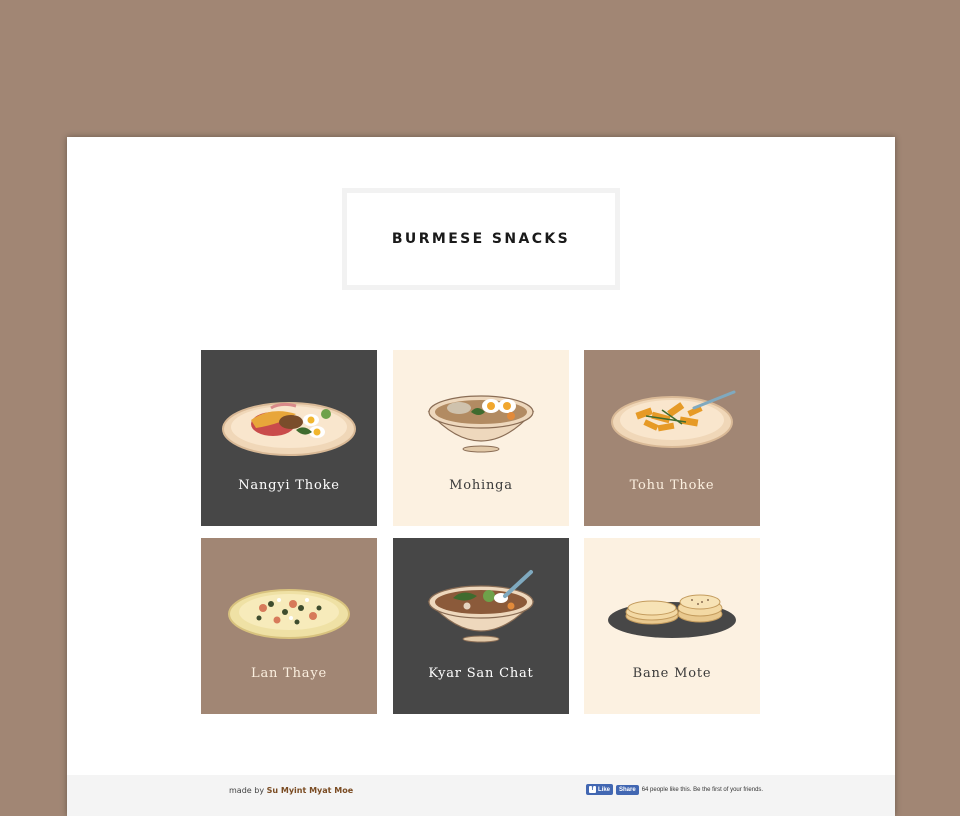  I want to click on fb-share-label: Share, so click(627, 789).